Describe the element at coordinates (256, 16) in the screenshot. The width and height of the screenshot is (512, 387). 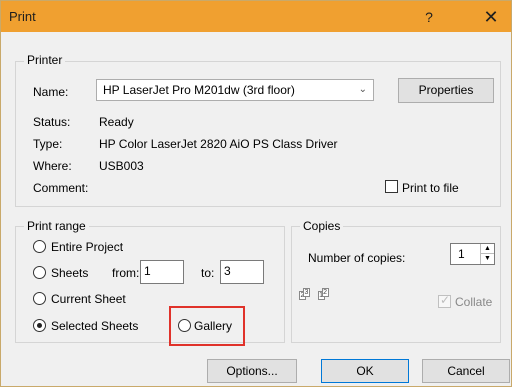
I see `title-bar: Print ? ✕` at that location.